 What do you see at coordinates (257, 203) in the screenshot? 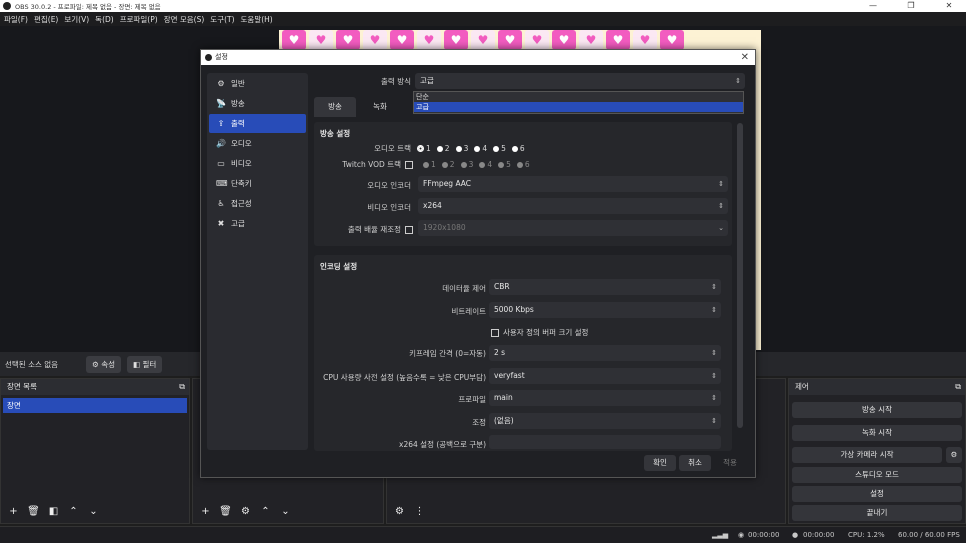
I see `nav-item-accessibility: ♿ 접근성` at bounding box center [257, 203].